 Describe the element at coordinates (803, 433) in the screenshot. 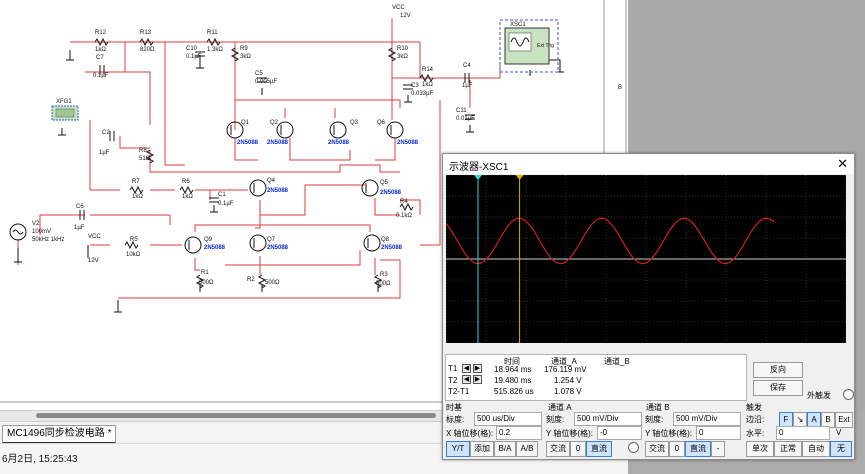

I see `trigger-level-field: 0` at that location.